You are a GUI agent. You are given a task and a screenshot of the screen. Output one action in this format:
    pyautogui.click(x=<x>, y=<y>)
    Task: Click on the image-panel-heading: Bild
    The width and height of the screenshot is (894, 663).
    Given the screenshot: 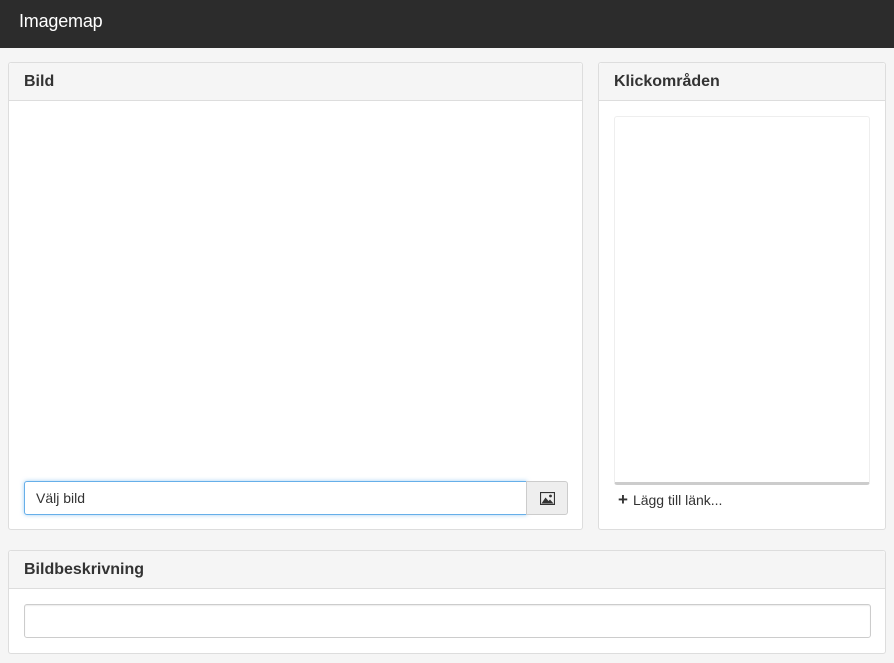 What is the action you would take?
    pyautogui.click(x=295, y=82)
    